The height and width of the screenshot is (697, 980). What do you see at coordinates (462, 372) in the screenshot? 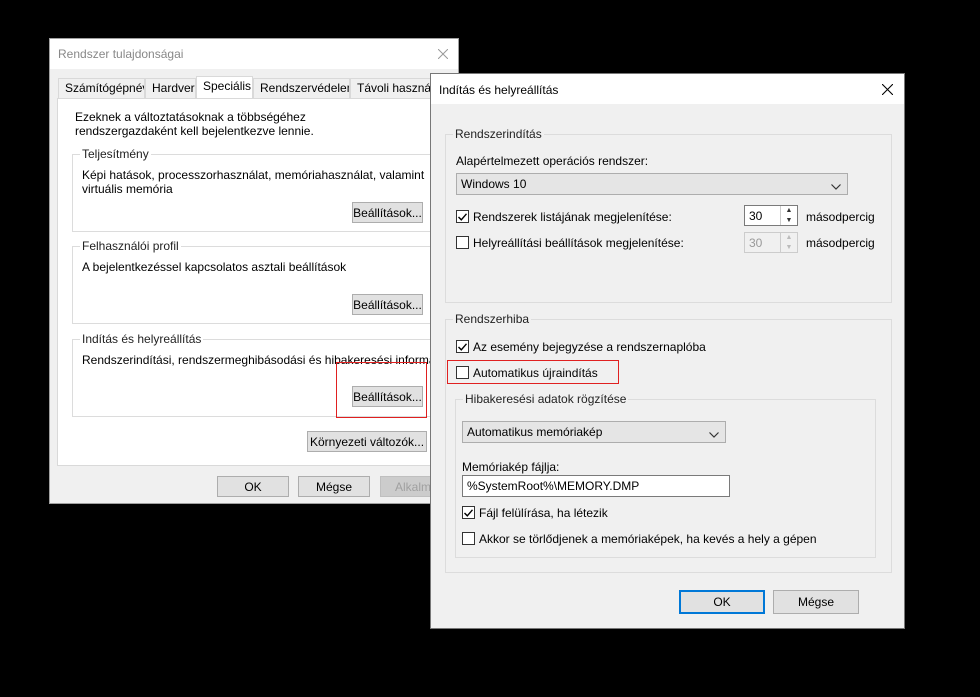
I see `auto-restart-checkbox` at bounding box center [462, 372].